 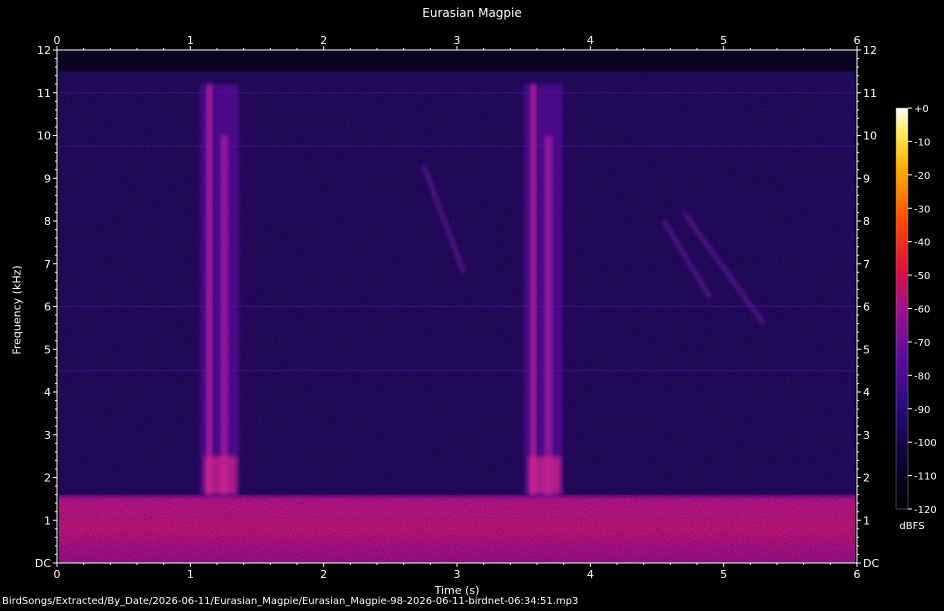 What do you see at coordinates (457, 574) in the screenshot?
I see `x-tick-label-bottom: 3` at bounding box center [457, 574].